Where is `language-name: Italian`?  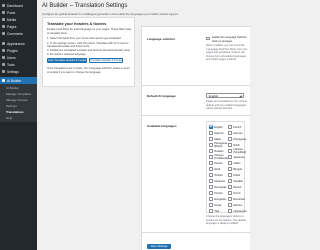 language-name: Italian is located at coordinates (218, 139).